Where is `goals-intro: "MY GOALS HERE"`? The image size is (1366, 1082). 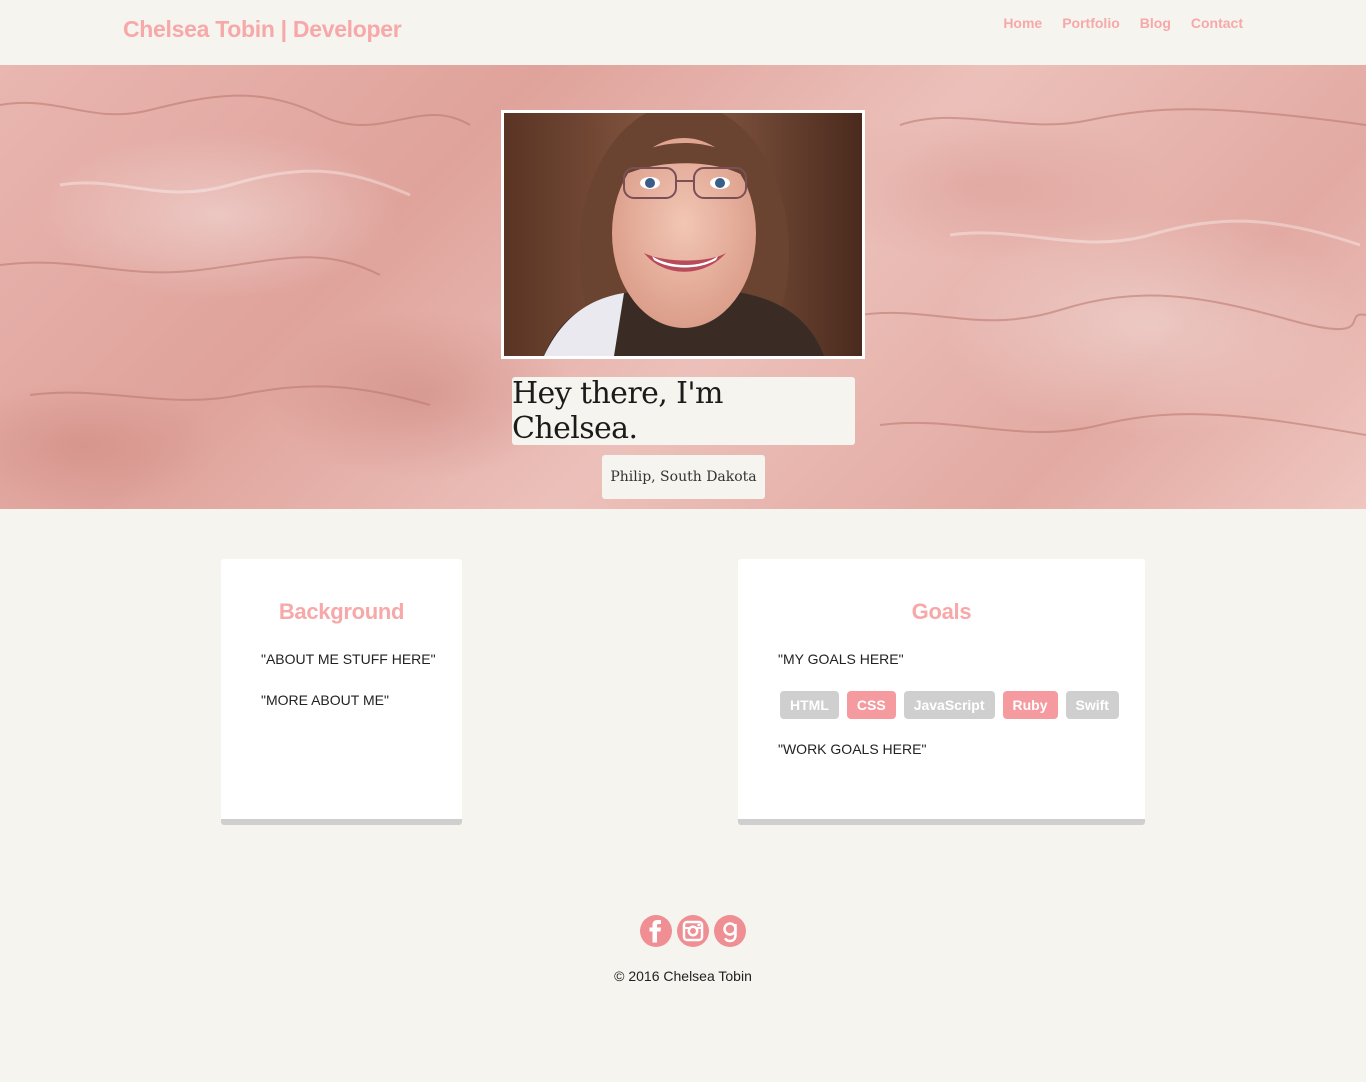 goals-intro: "MY GOALS HERE" is located at coordinates (841, 659).